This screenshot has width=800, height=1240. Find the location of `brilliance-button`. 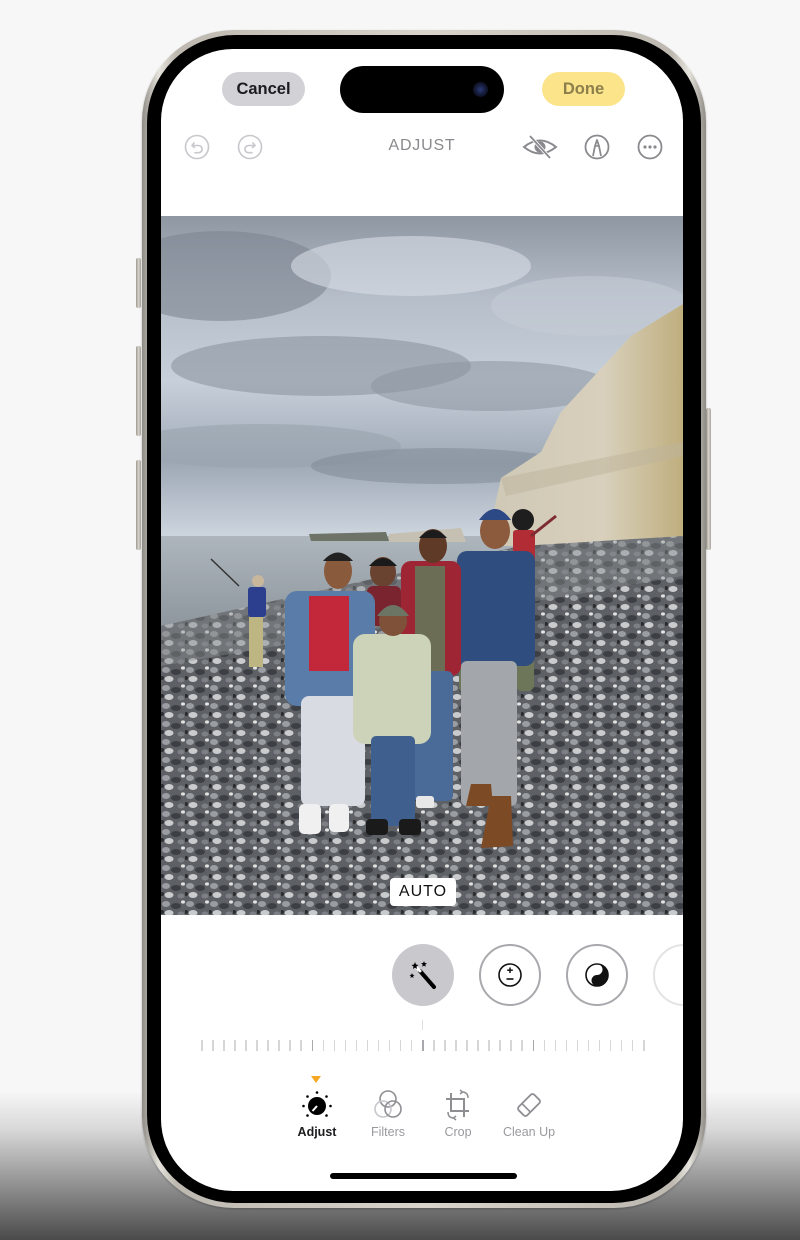

brilliance-button is located at coordinates (597, 975).